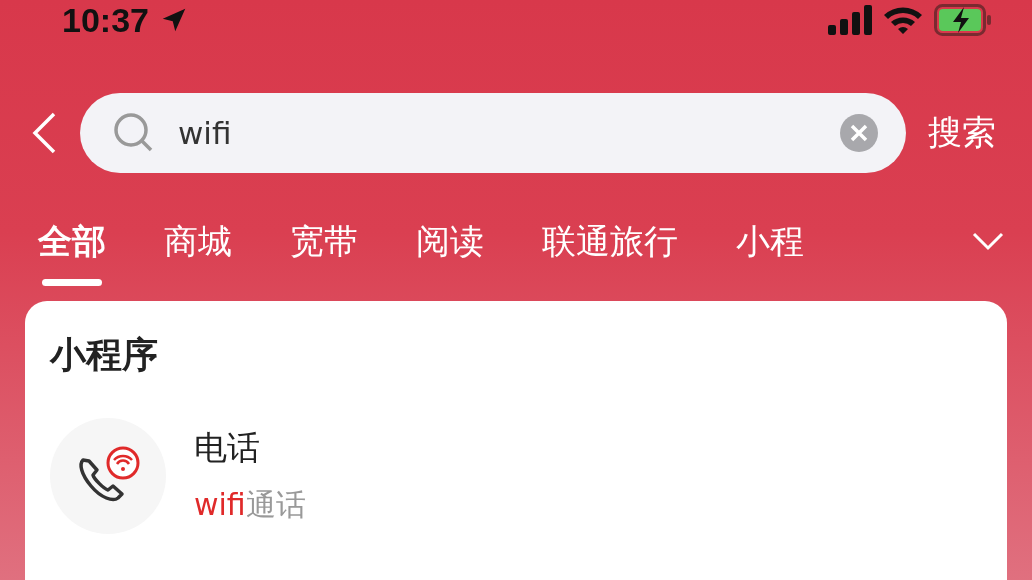 This screenshot has height=580, width=1032. Describe the element at coordinates (250, 505) in the screenshot. I see `item-subtitle: wifi通话` at that location.